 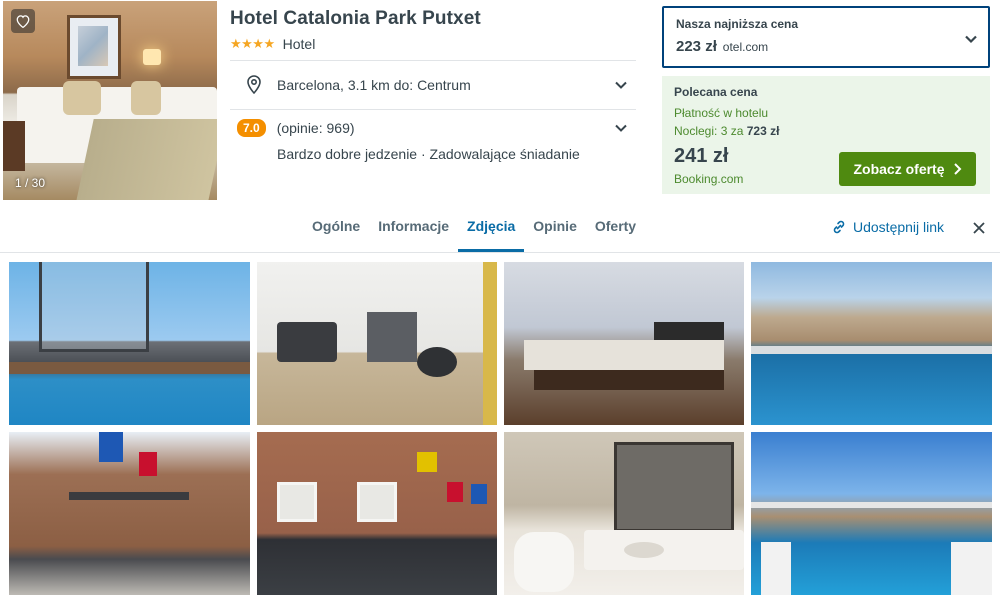 What do you see at coordinates (745, 47) in the screenshot?
I see `lowest-price-provider: otel.com` at bounding box center [745, 47].